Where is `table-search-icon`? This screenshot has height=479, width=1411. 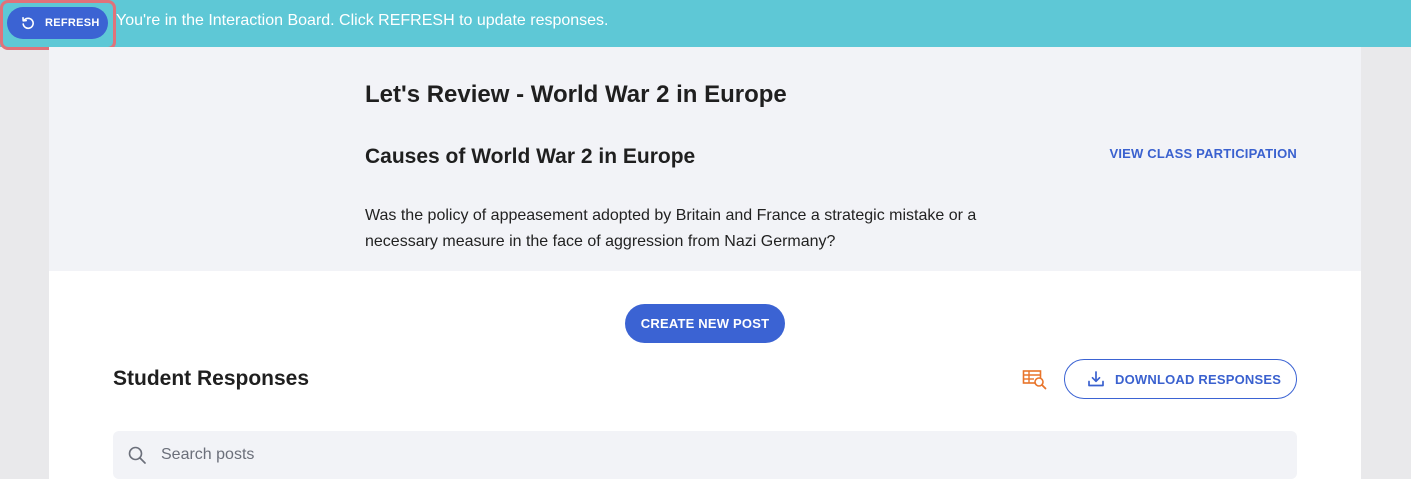 table-search-icon is located at coordinates (1035, 379).